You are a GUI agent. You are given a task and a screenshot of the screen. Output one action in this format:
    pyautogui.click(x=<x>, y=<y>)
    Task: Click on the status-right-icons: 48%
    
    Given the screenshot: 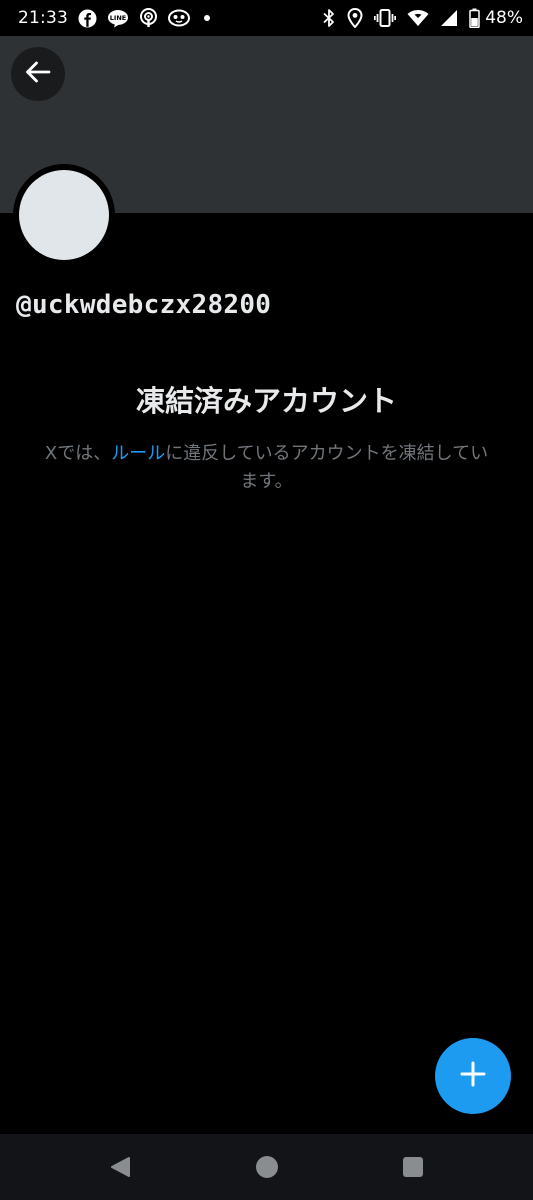 What is the action you would take?
    pyautogui.click(x=422, y=18)
    